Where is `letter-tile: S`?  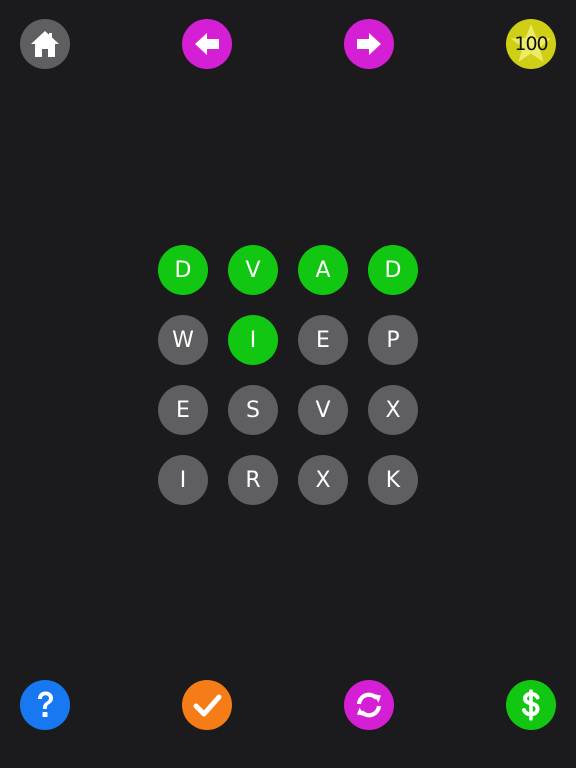
letter-tile: S is located at coordinates (253, 410).